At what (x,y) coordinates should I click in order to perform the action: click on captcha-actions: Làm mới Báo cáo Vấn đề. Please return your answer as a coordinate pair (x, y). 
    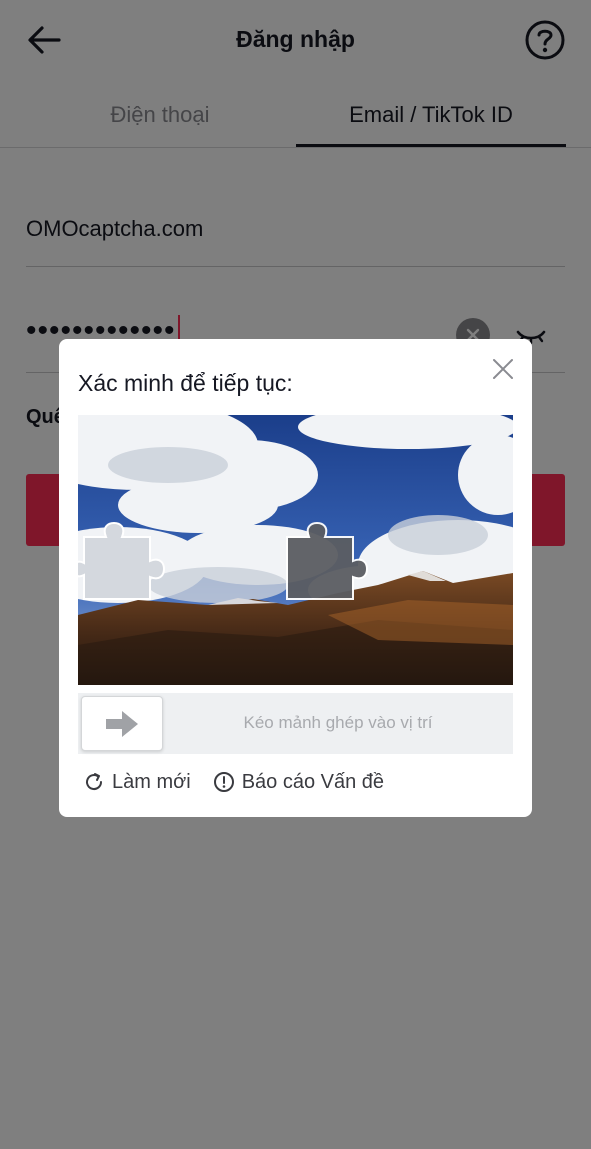
    Looking at the image, I should click on (233, 782).